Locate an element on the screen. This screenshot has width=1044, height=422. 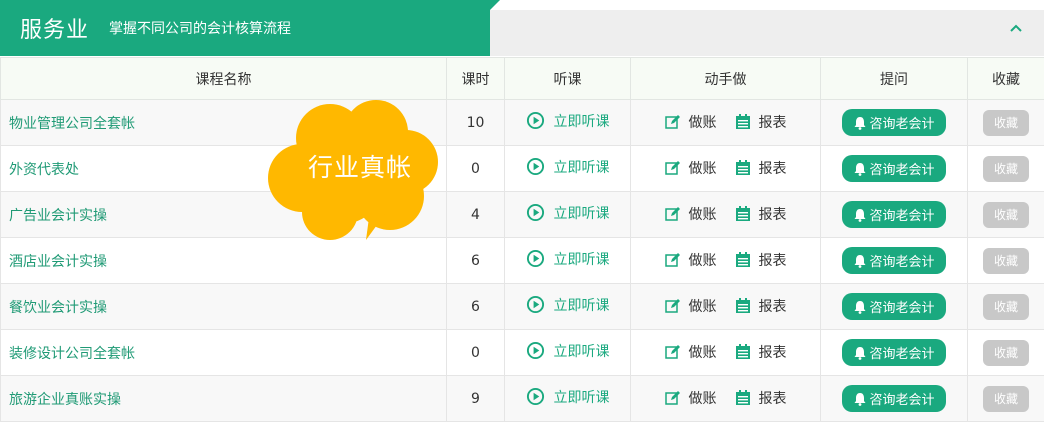
column-header-favorite: 收藏 is located at coordinates (1006, 79).